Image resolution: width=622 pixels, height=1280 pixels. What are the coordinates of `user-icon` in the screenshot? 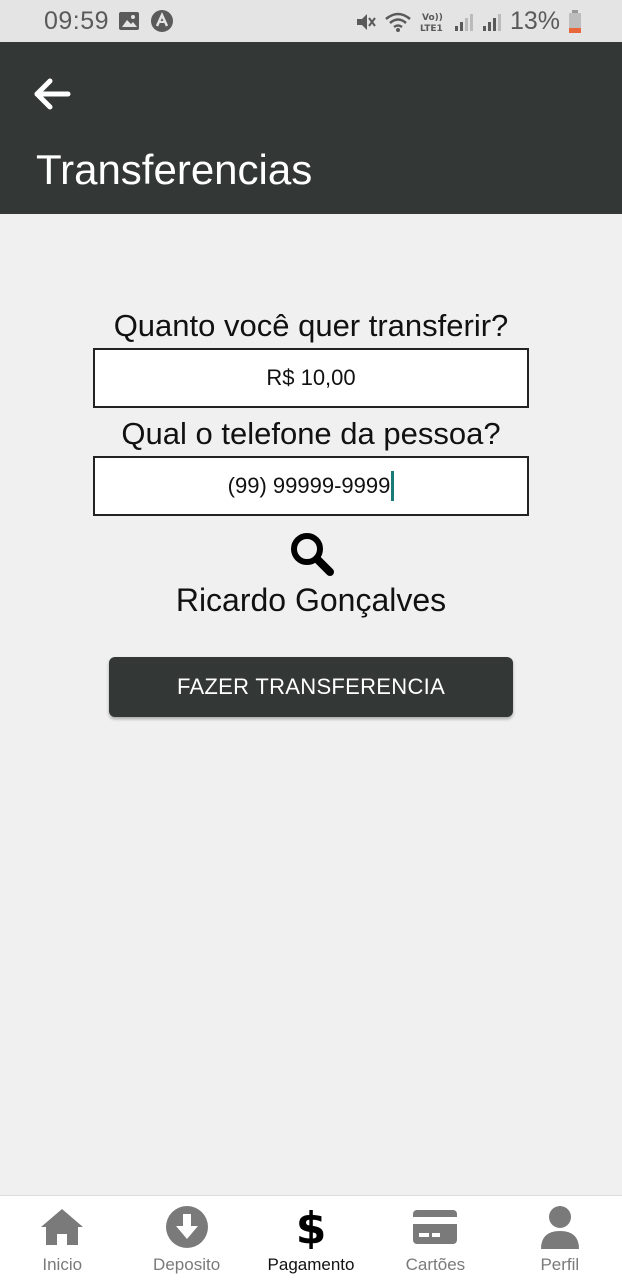 It's located at (559, 1227).